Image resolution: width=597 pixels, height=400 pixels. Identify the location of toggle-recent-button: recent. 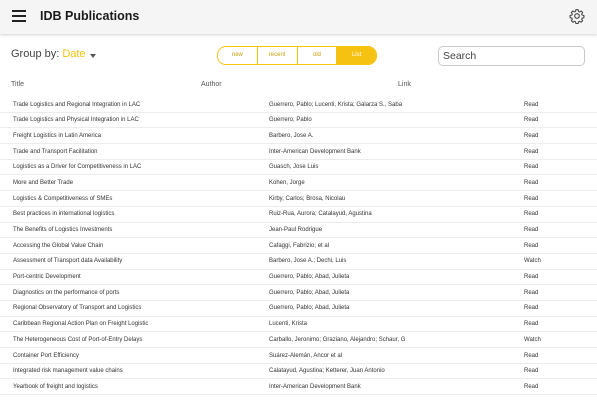
(277, 55).